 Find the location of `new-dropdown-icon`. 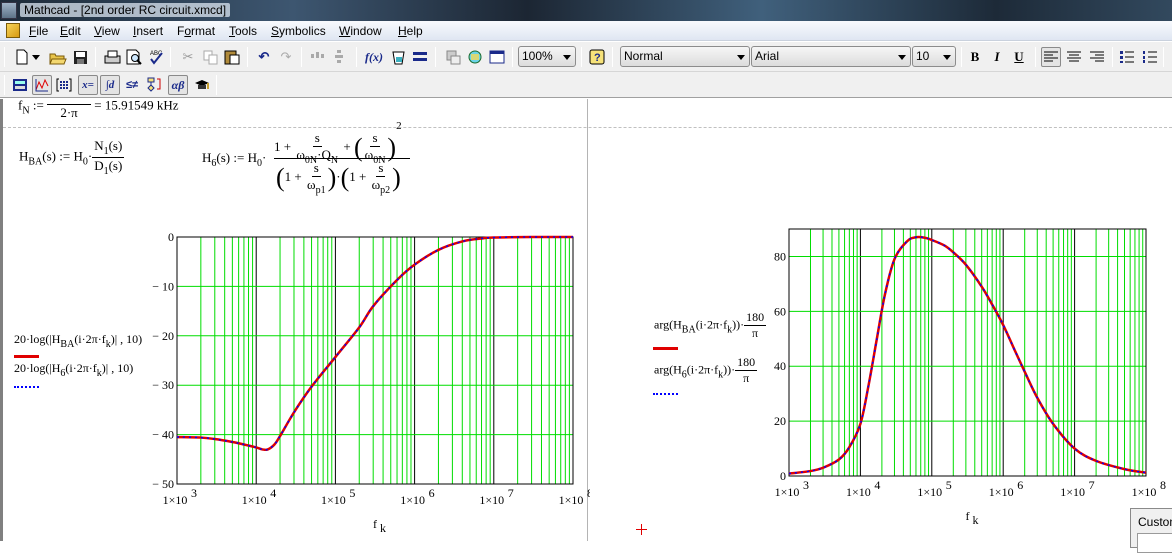

new-dropdown-icon is located at coordinates (36, 57).